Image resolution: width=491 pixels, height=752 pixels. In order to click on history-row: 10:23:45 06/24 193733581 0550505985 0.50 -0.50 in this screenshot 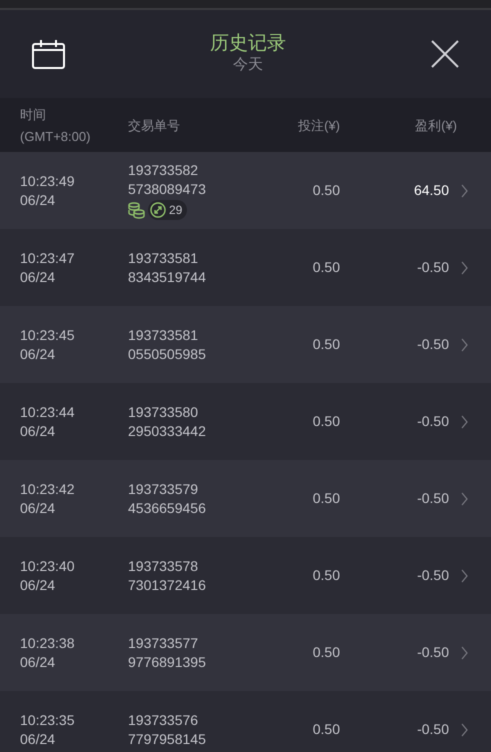, I will do `click(245, 344)`.